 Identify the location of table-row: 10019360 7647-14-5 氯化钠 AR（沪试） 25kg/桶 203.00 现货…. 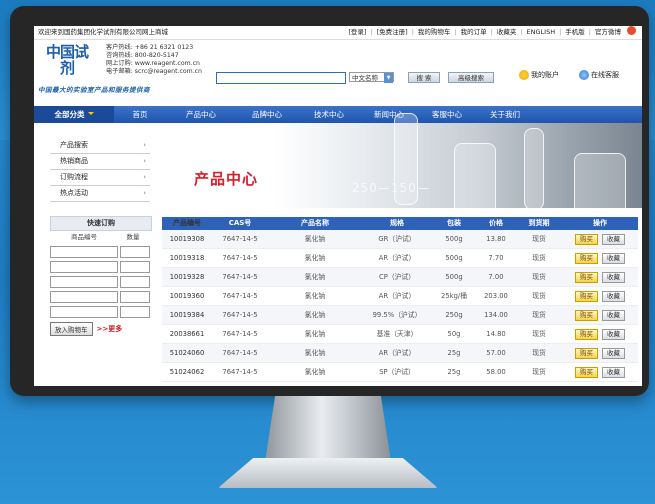
(400, 296).